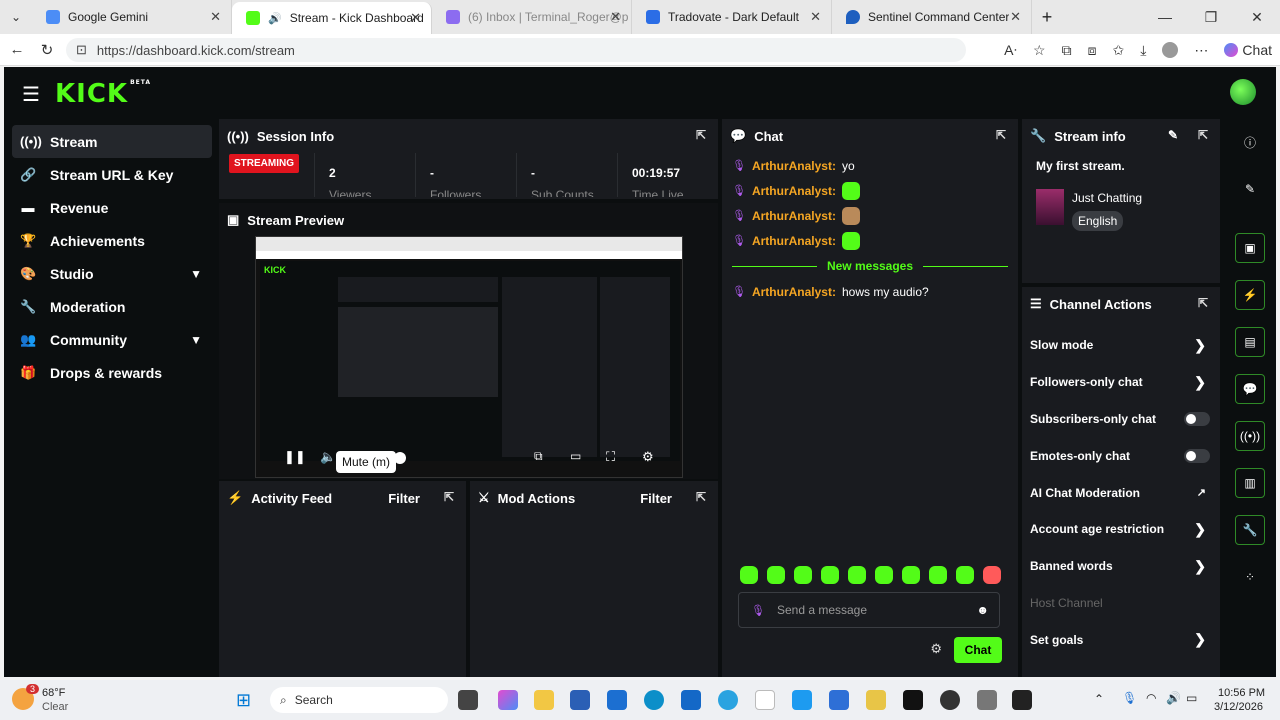  Describe the element at coordinates (1250, 577) in the screenshot. I see `more-widgets-icon: ⁘` at that location.